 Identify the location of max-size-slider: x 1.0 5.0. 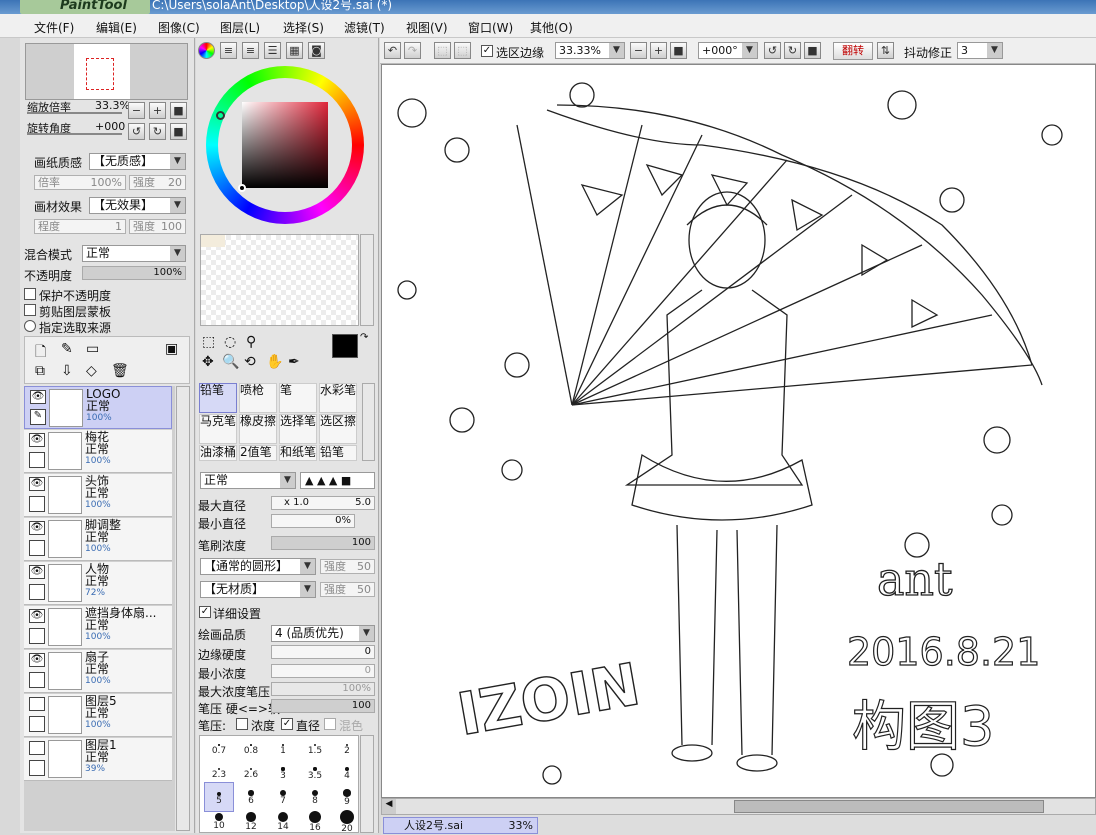
(323, 503).